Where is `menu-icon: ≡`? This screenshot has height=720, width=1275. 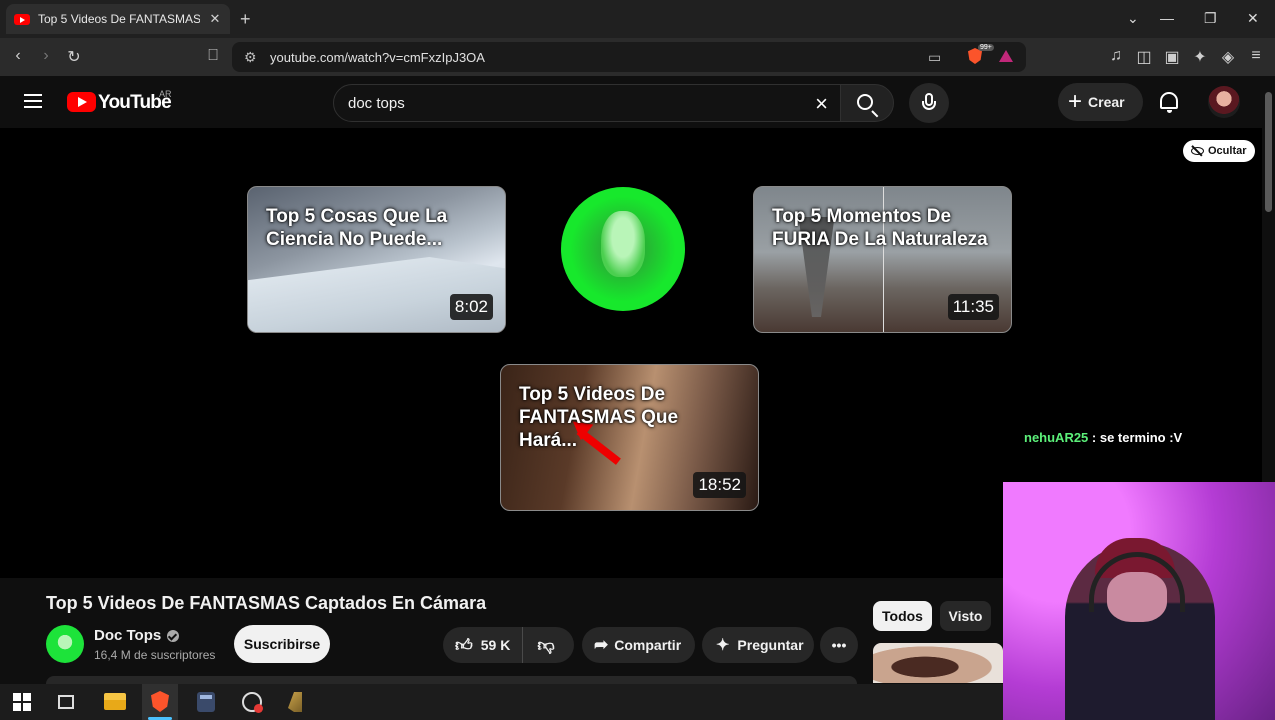
menu-icon: ≡ is located at coordinates (1256, 56).